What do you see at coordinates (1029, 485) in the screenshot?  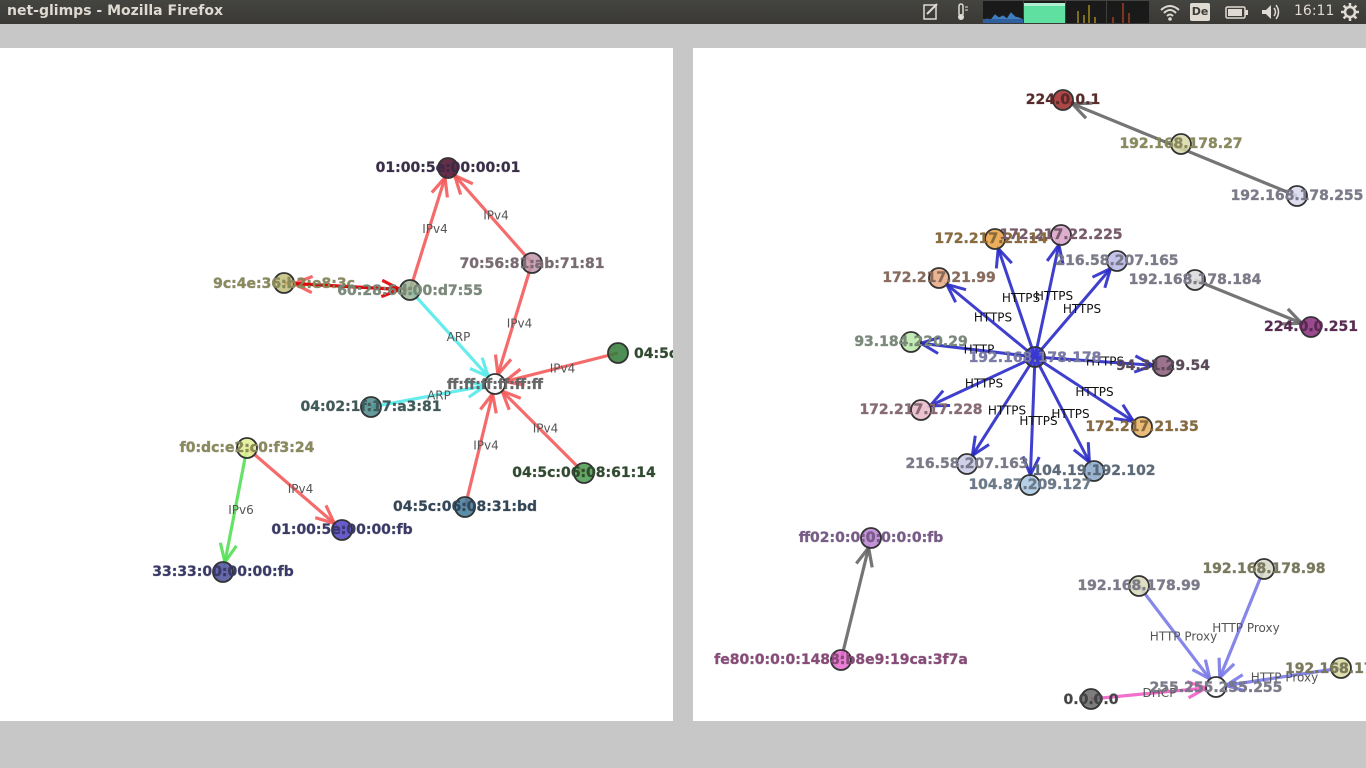 I see `node-label: 104.87.209.127` at bounding box center [1029, 485].